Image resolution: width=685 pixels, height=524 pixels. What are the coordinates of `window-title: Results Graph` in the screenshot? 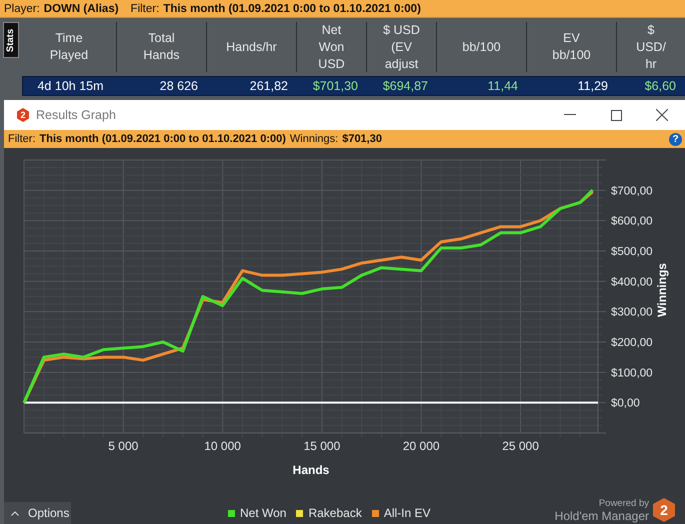 It's located at (76, 115).